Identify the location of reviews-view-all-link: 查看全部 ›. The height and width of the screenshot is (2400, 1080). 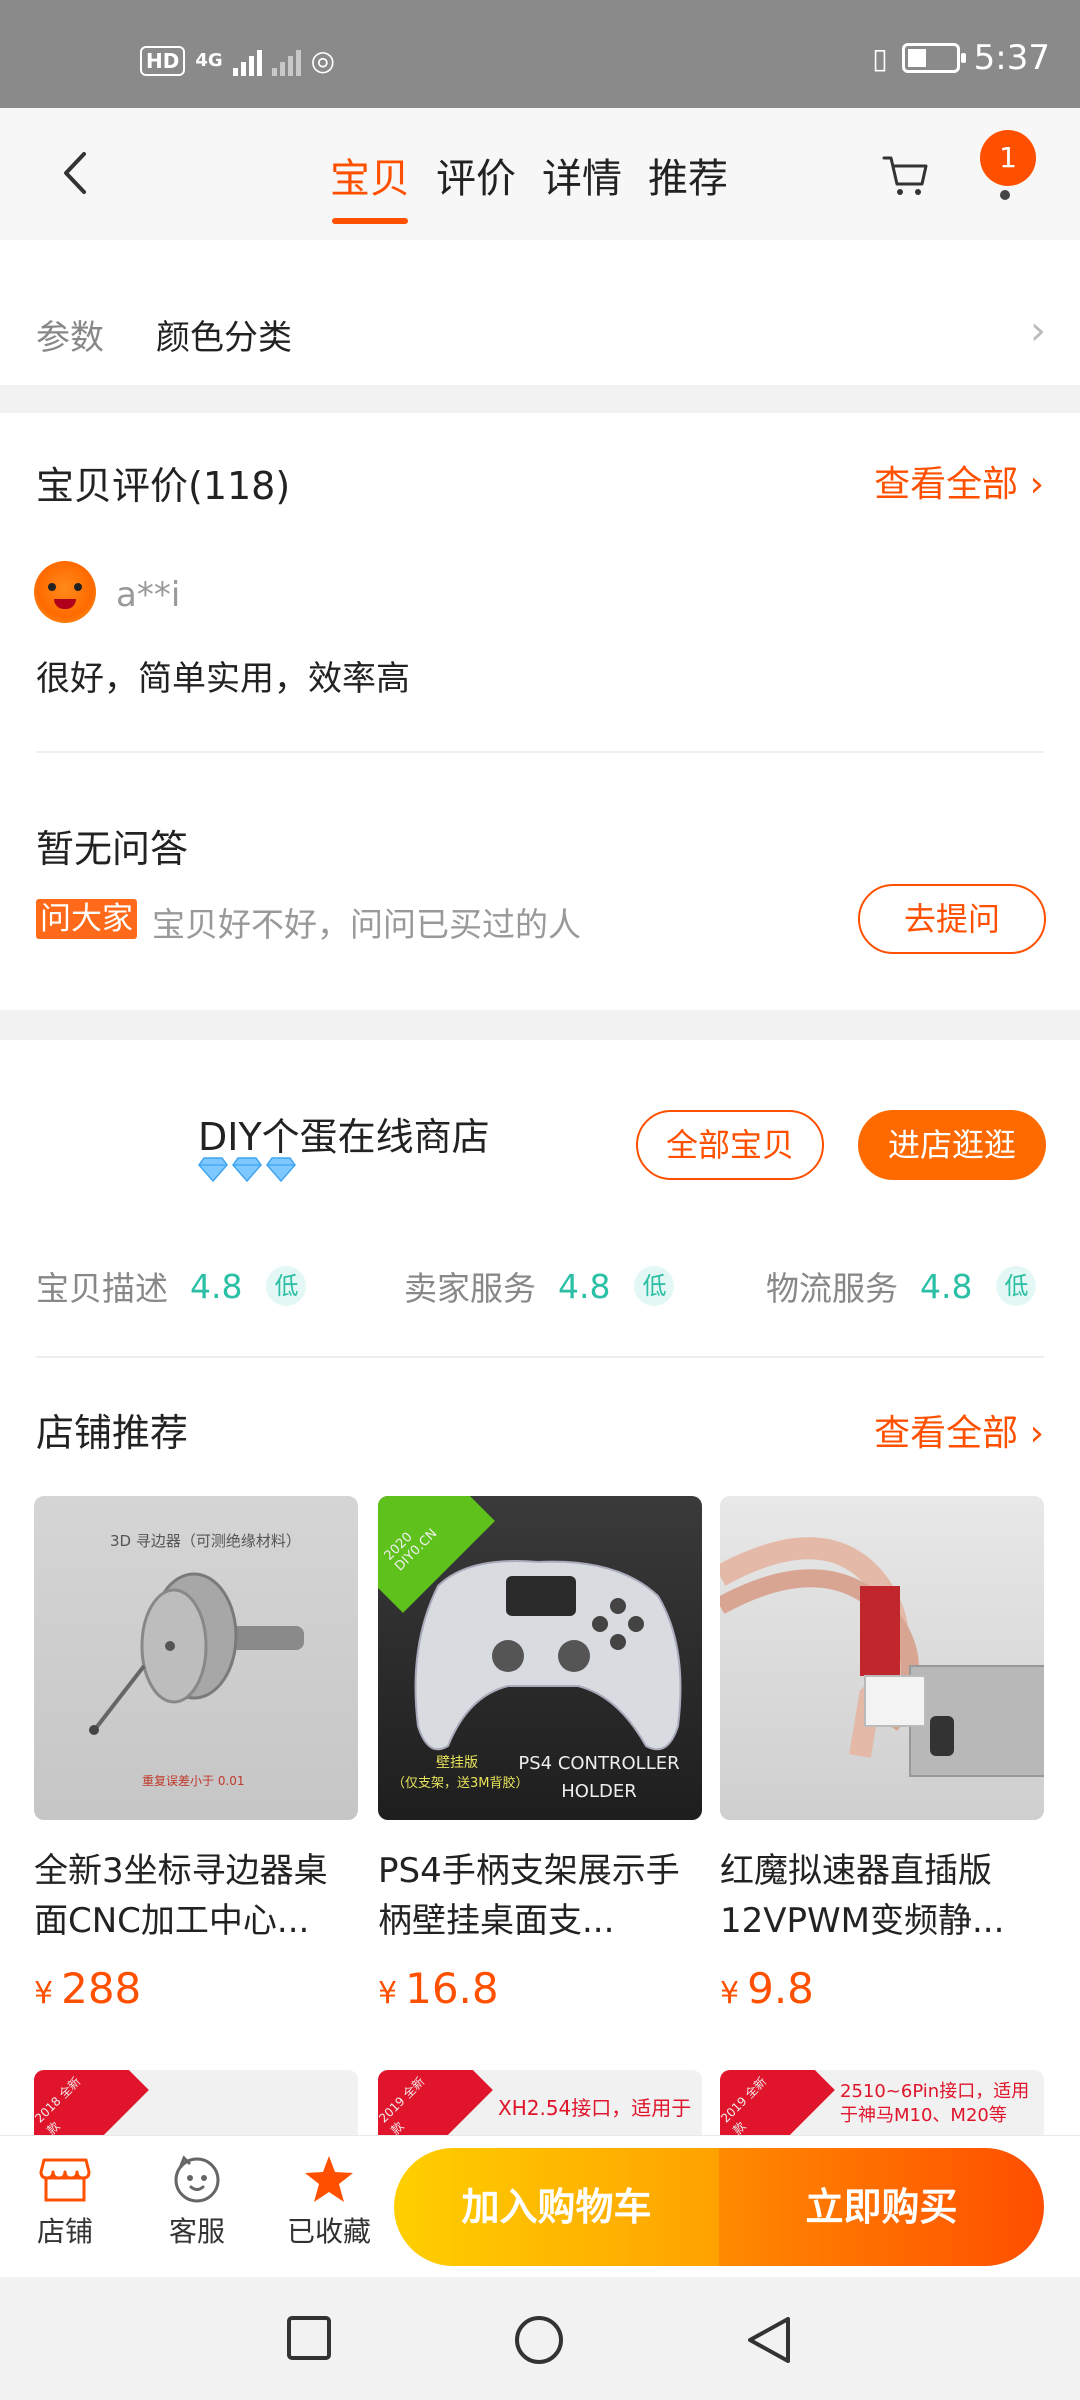
(959, 481).